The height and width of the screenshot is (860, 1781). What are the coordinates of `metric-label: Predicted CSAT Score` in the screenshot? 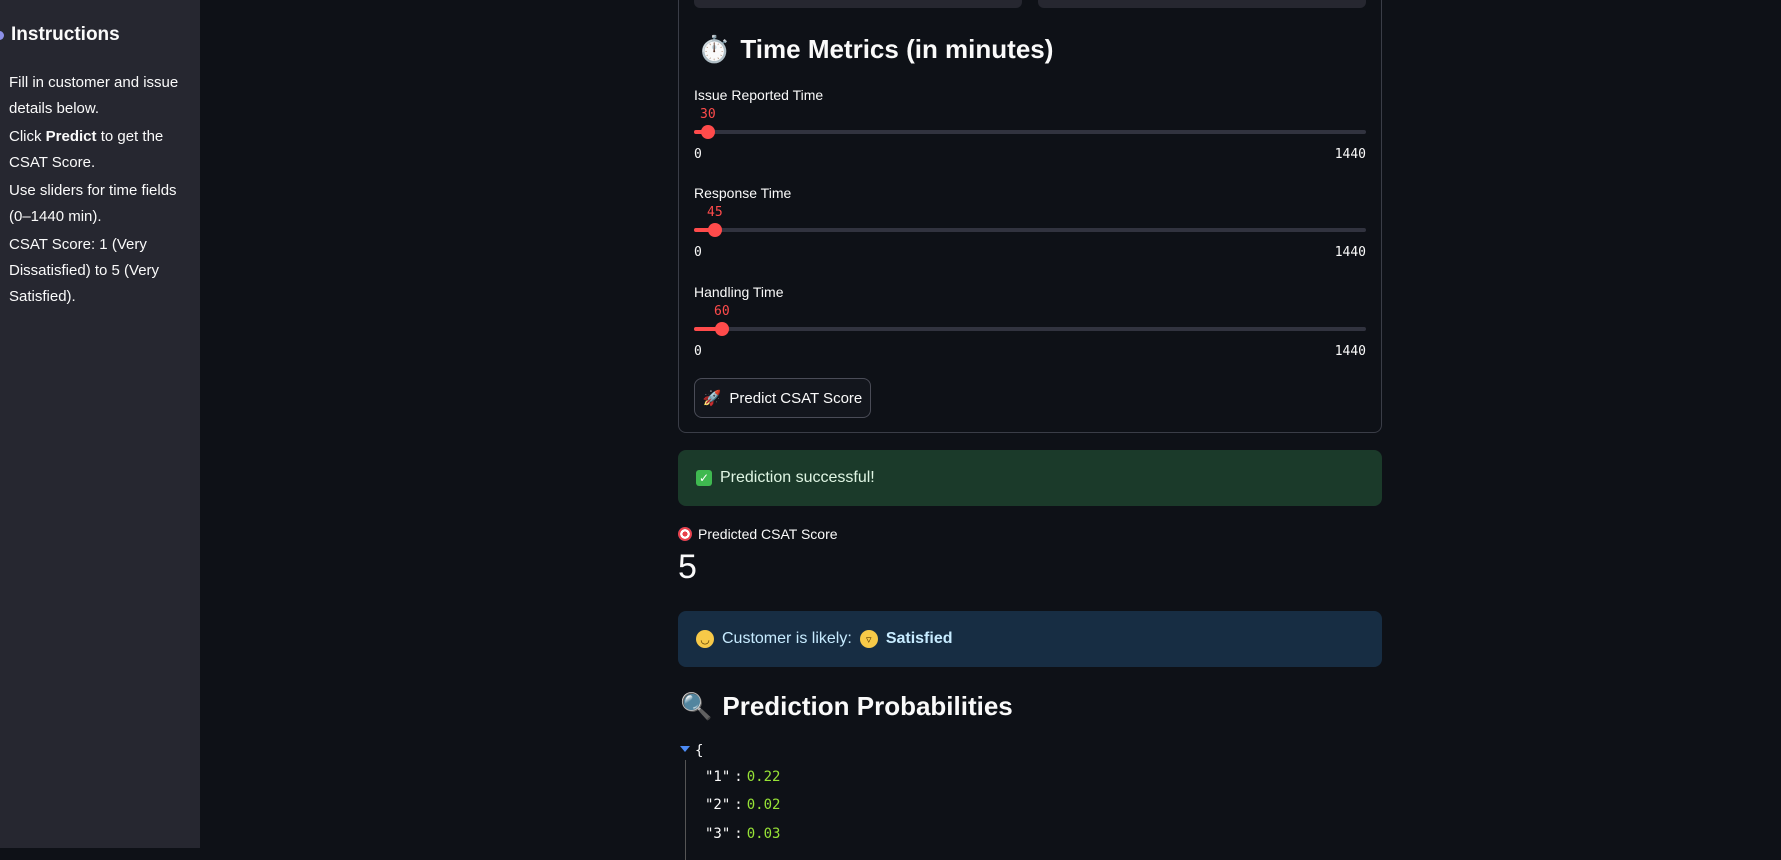 It's located at (758, 534).